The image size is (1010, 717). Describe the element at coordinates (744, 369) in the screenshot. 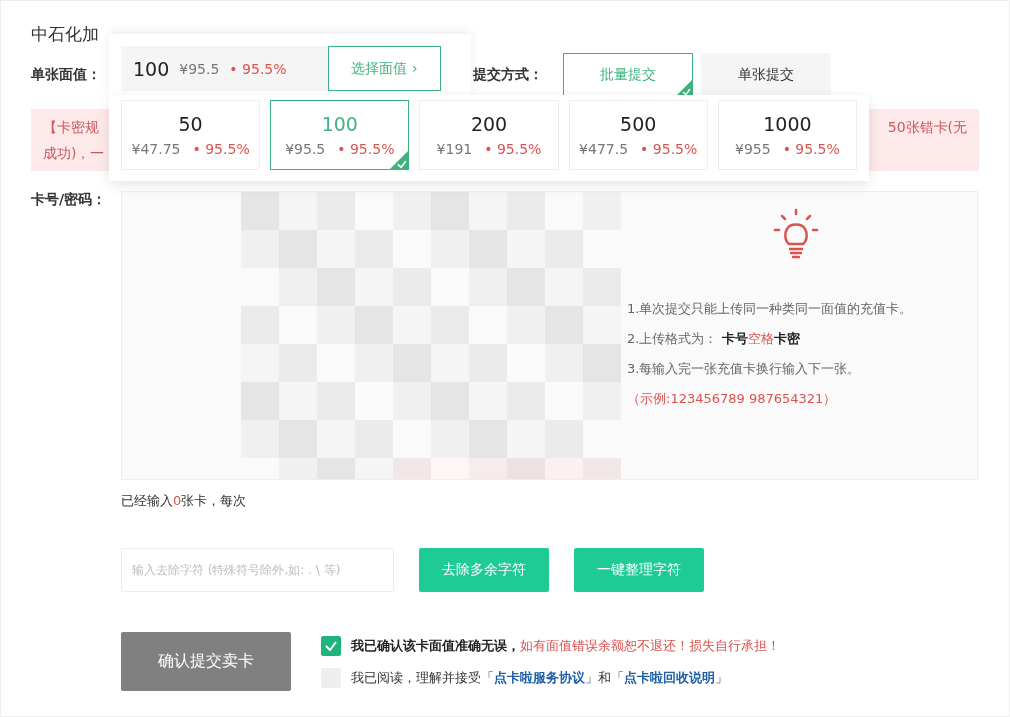

I see `tip-text: 3.每输入完一张充值卡换行输入下一张。` at that location.